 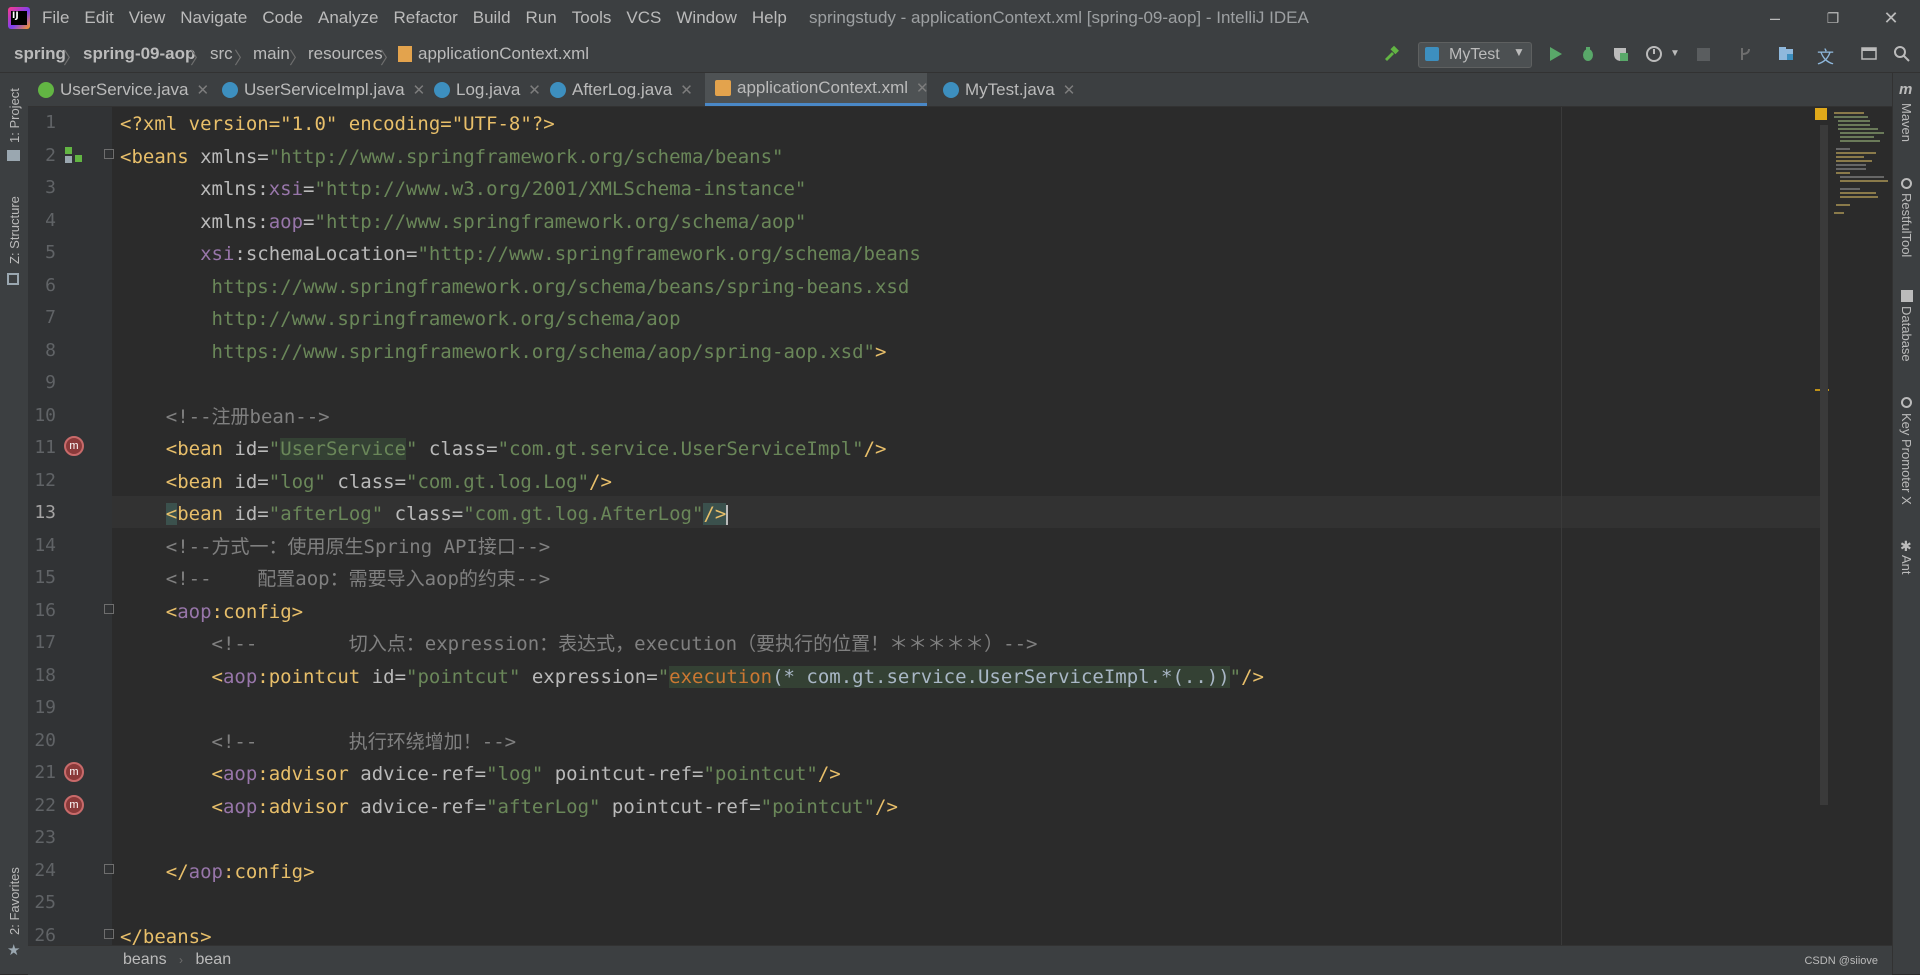 What do you see at coordinates (1906, 565) in the screenshot?
I see `tool-ant: Ant` at bounding box center [1906, 565].